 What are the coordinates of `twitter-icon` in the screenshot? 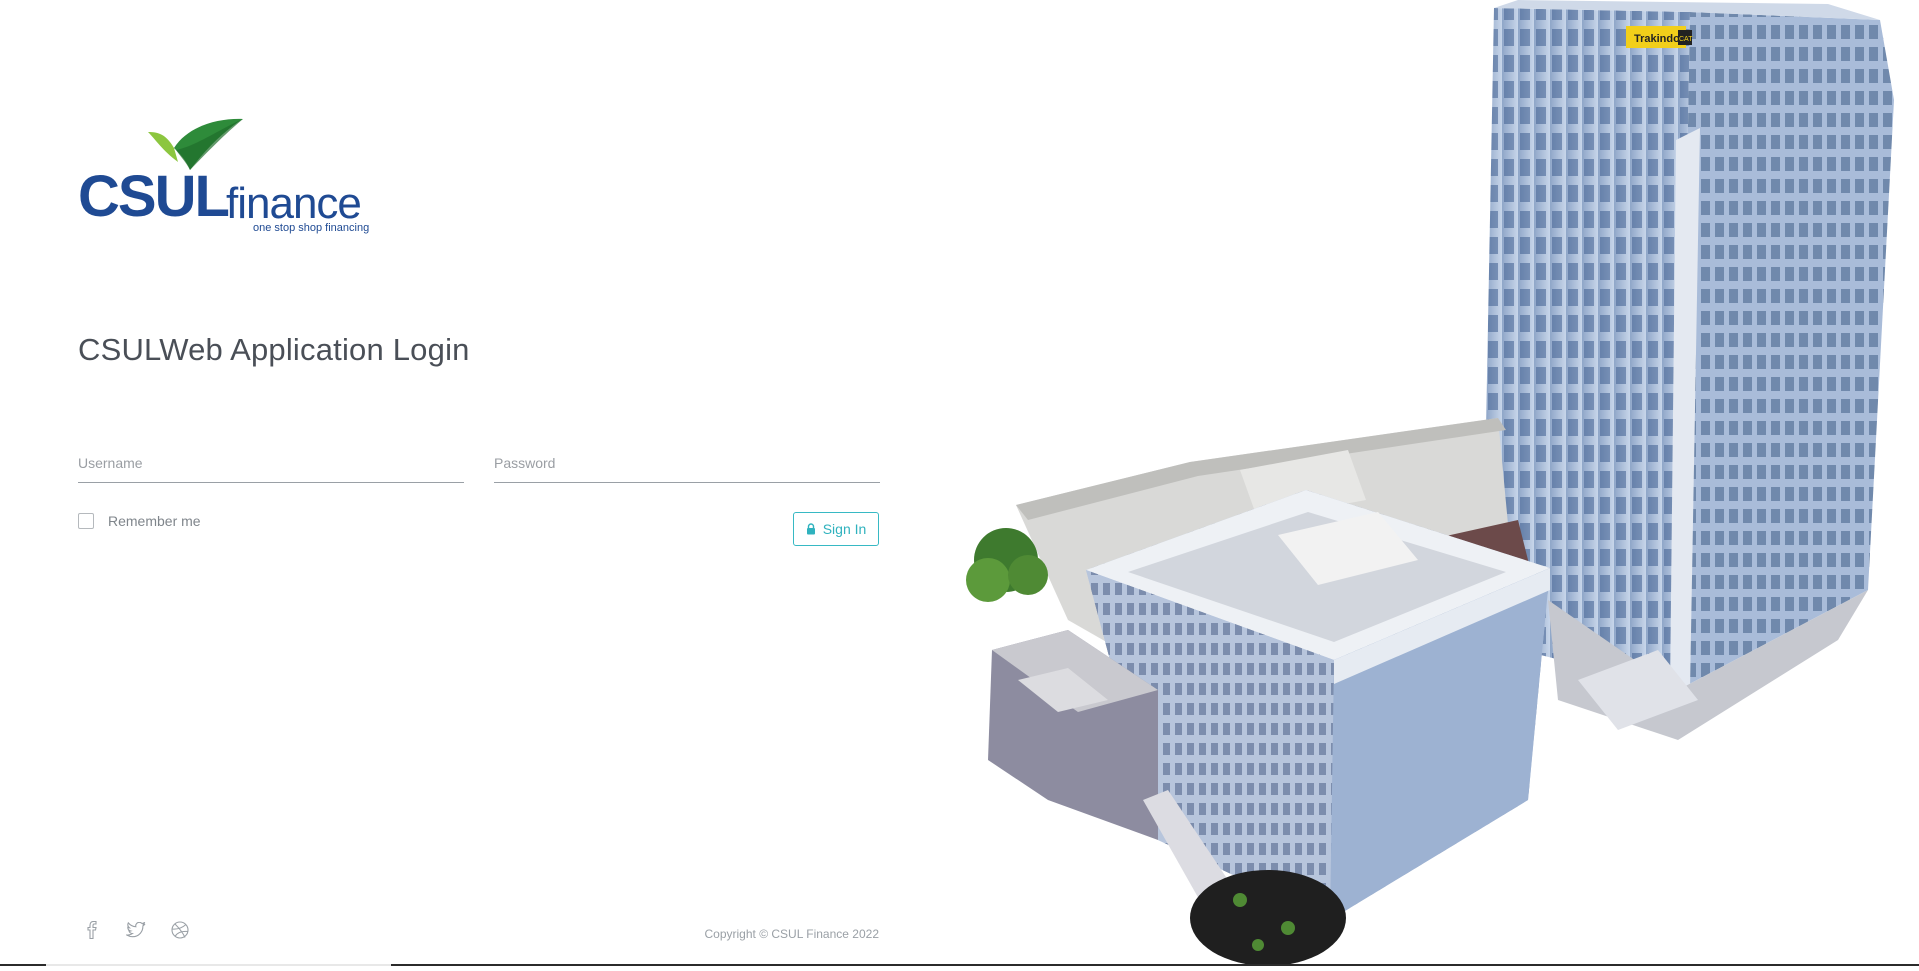 It's located at (136, 930).